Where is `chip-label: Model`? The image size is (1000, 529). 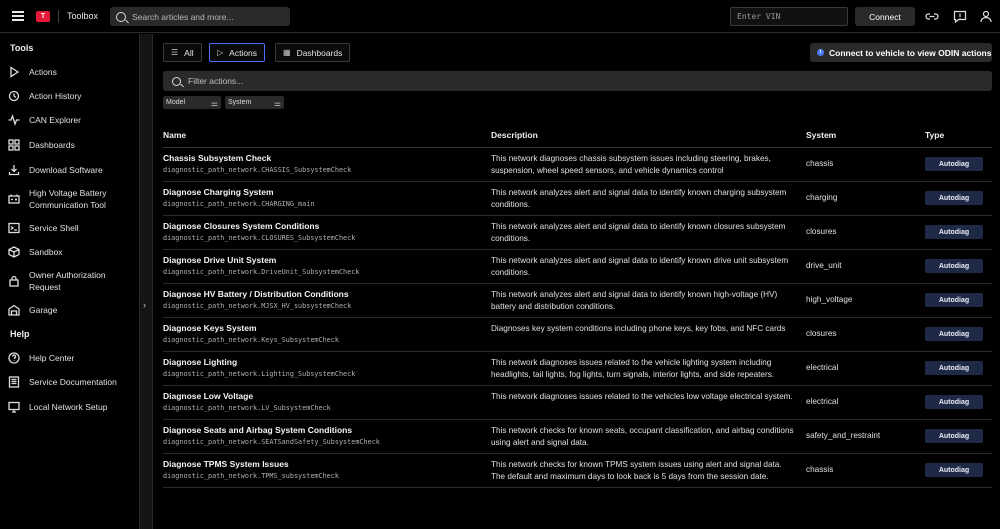 chip-label: Model is located at coordinates (176, 102).